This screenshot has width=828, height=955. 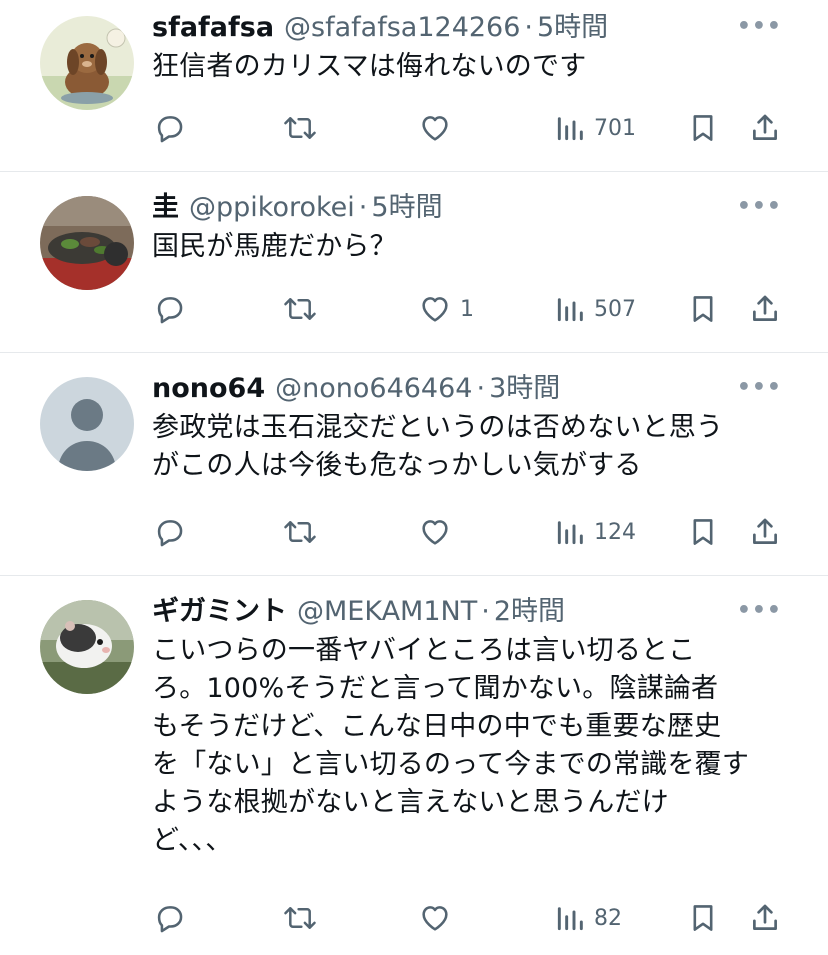 What do you see at coordinates (437, 726) in the screenshot?
I see `tweet-text-line: もそうだけど、こんな日中の中でも重要な歴史` at bounding box center [437, 726].